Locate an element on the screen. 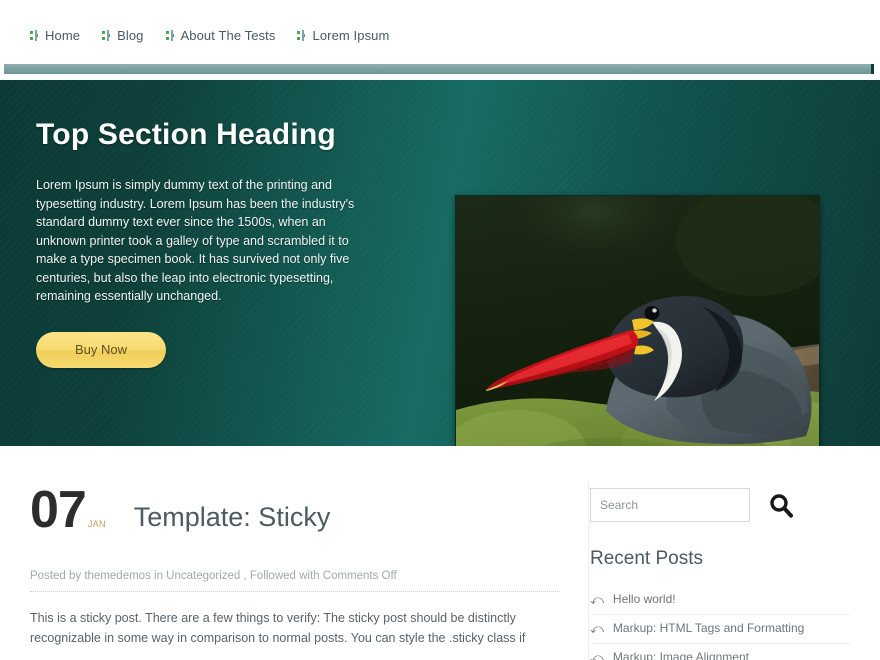 The height and width of the screenshot is (660, 880). sidebar-divider is located at coordinates (588, 571).